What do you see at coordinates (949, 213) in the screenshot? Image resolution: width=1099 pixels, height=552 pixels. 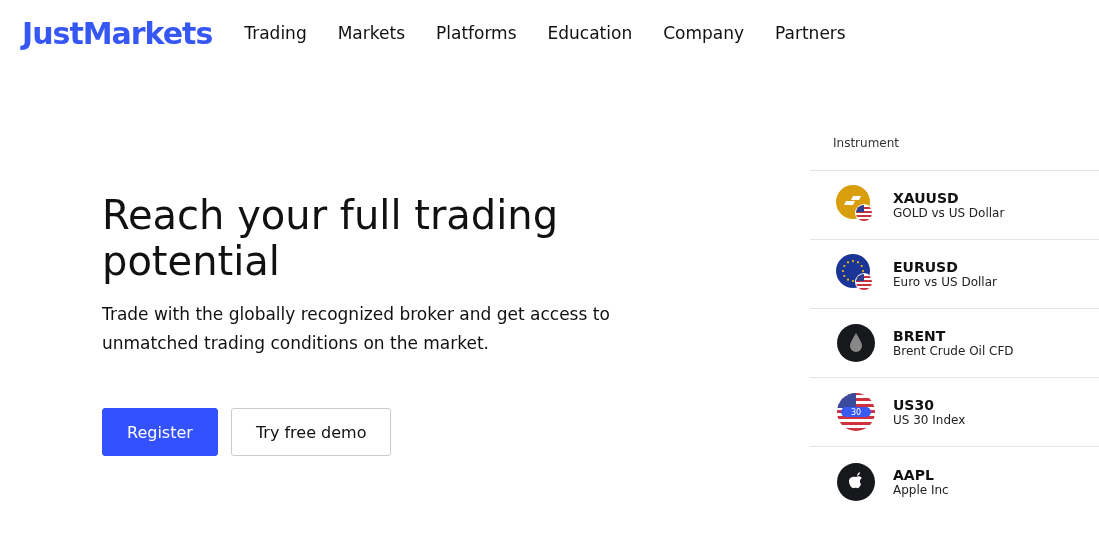 I see `instrument-name: GOLD vs US Dollar` at bounding box center [949, 213].